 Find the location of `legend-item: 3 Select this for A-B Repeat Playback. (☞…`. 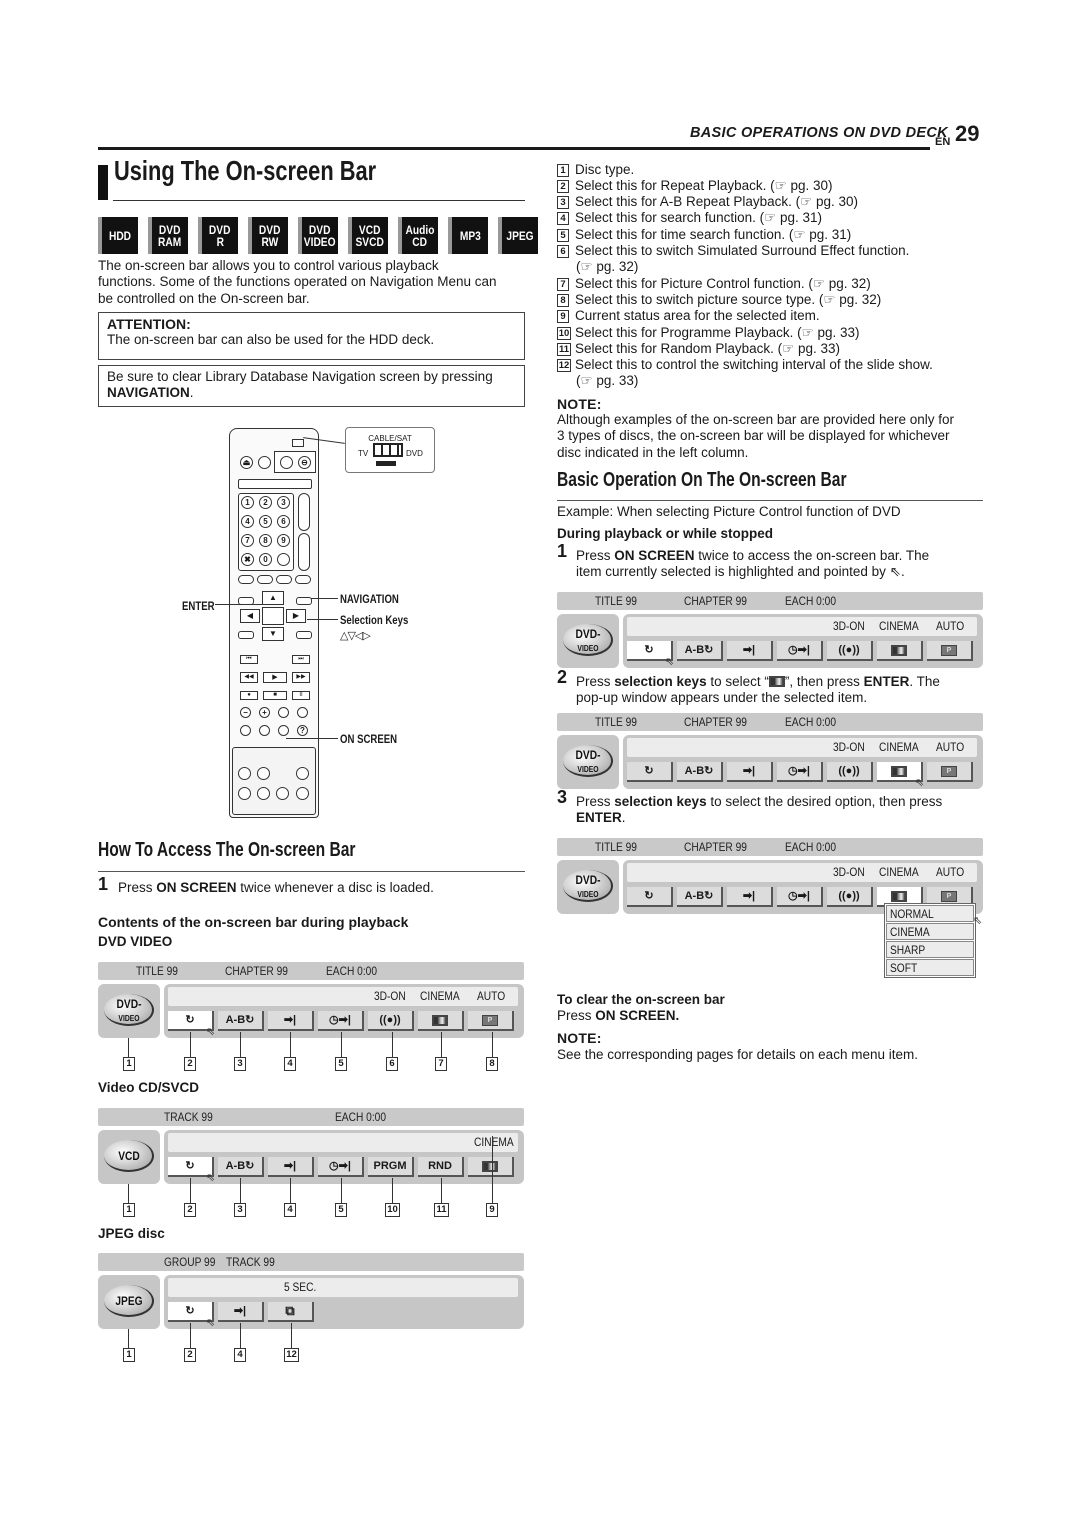

legend-item: 3 Select this for A-B Repeat Playback. (☞… is located at coordinates (707, 202).